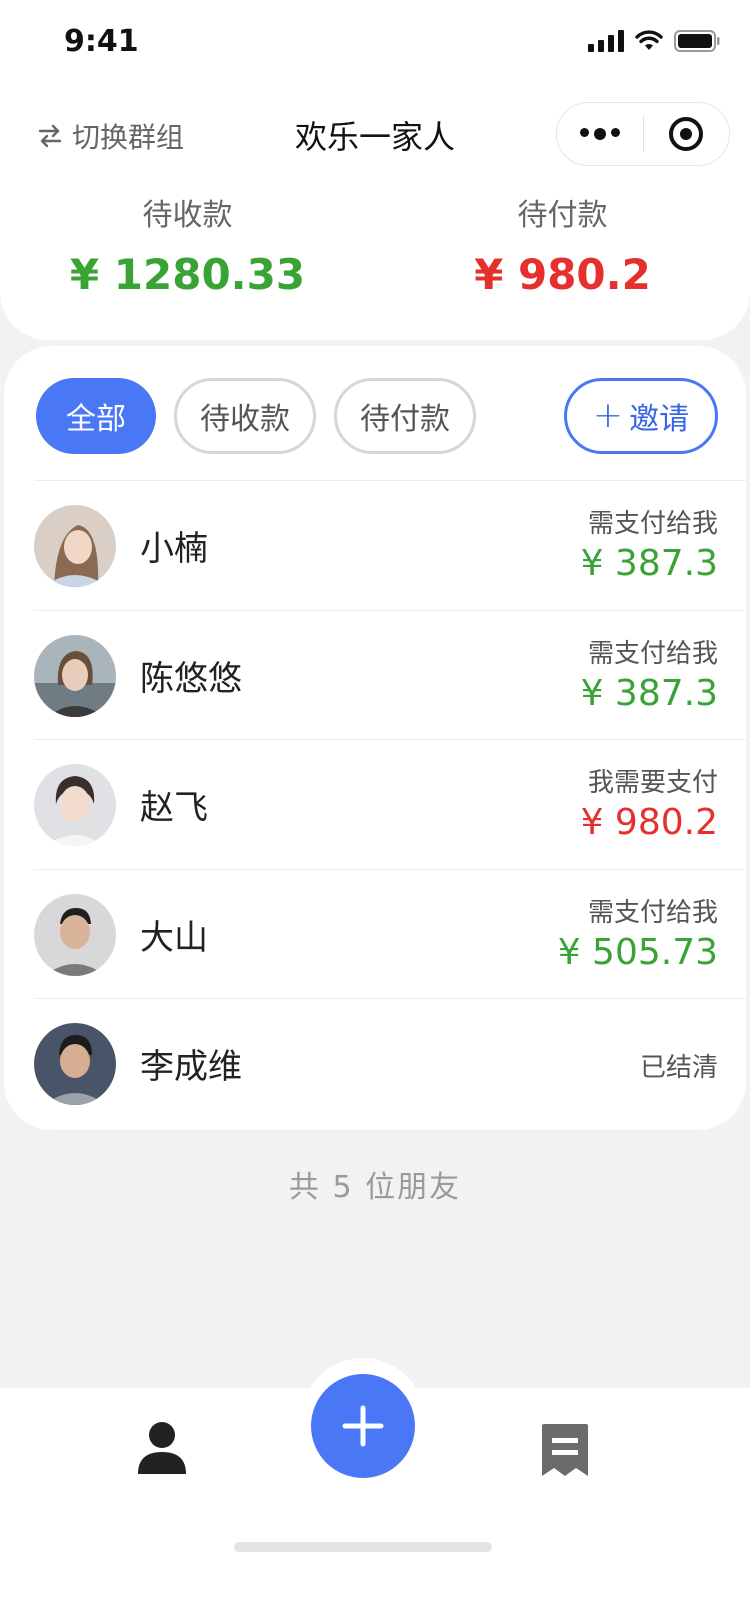 This screenshot has width=750, height=1624. I want to click on plus-icon, so click(363, 1426).